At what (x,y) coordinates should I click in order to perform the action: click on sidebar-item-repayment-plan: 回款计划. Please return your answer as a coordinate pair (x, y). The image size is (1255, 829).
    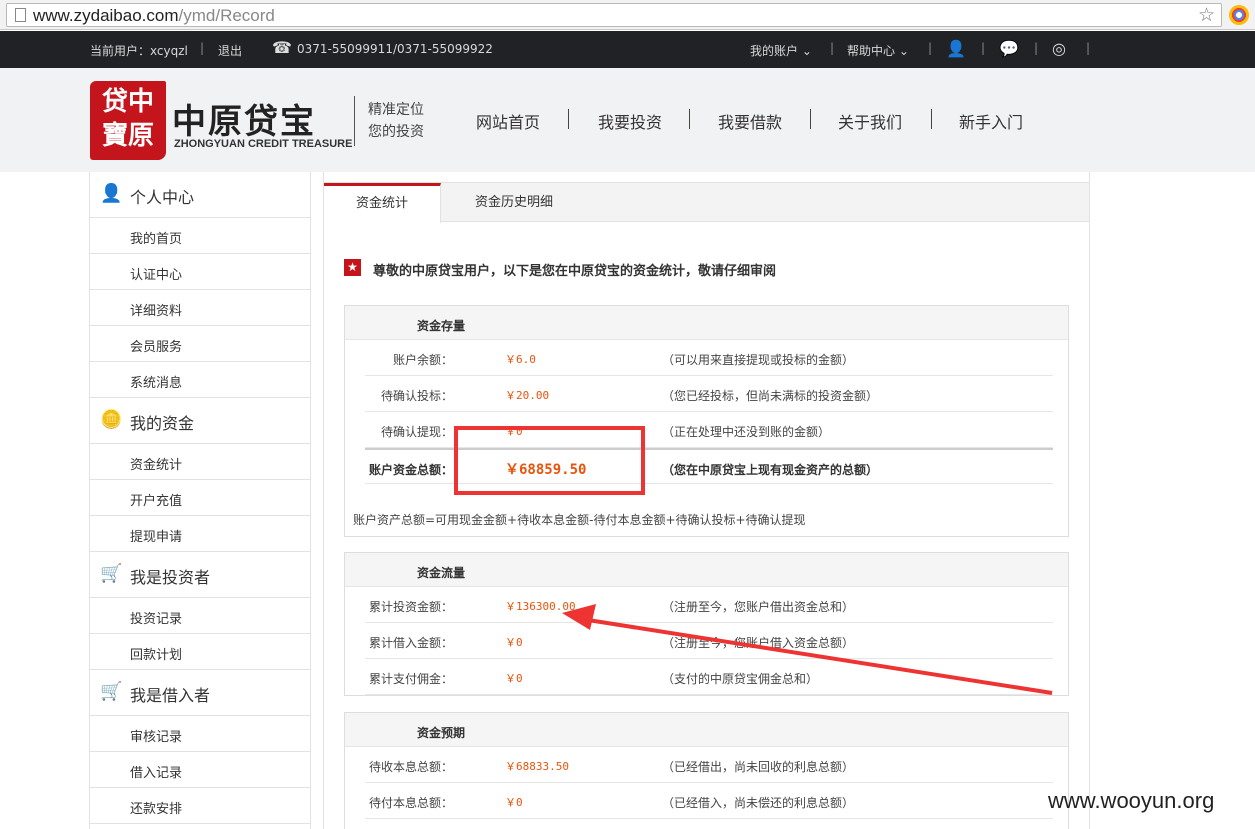
    Looking at the image, I should click on (200, 652).